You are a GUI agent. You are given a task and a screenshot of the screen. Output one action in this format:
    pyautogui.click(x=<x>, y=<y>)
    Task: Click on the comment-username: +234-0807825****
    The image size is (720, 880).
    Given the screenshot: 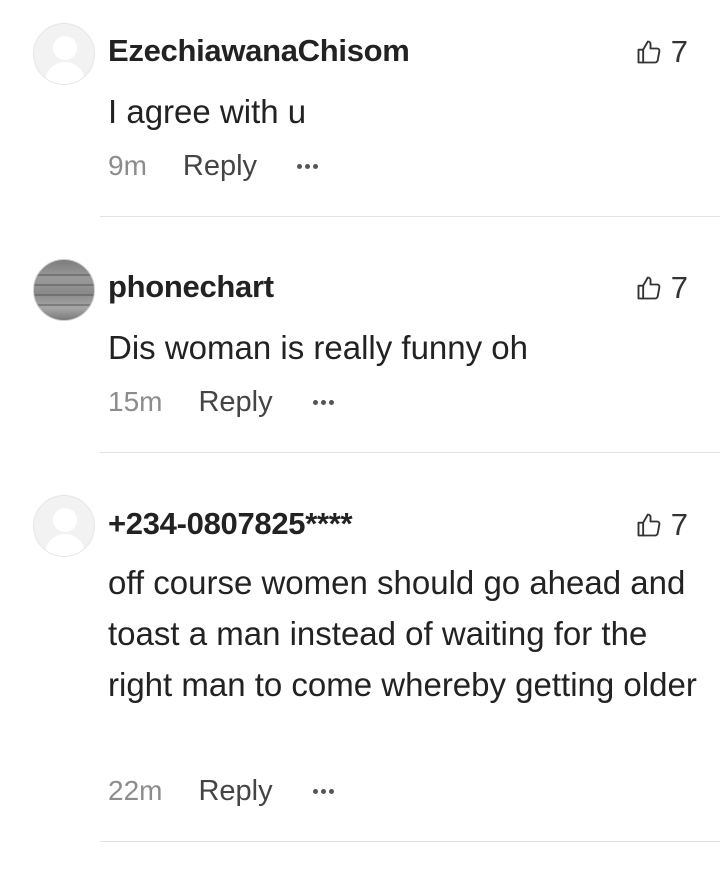 What is the action you would take?
    pyautogui.click(x=230, y=524)
    